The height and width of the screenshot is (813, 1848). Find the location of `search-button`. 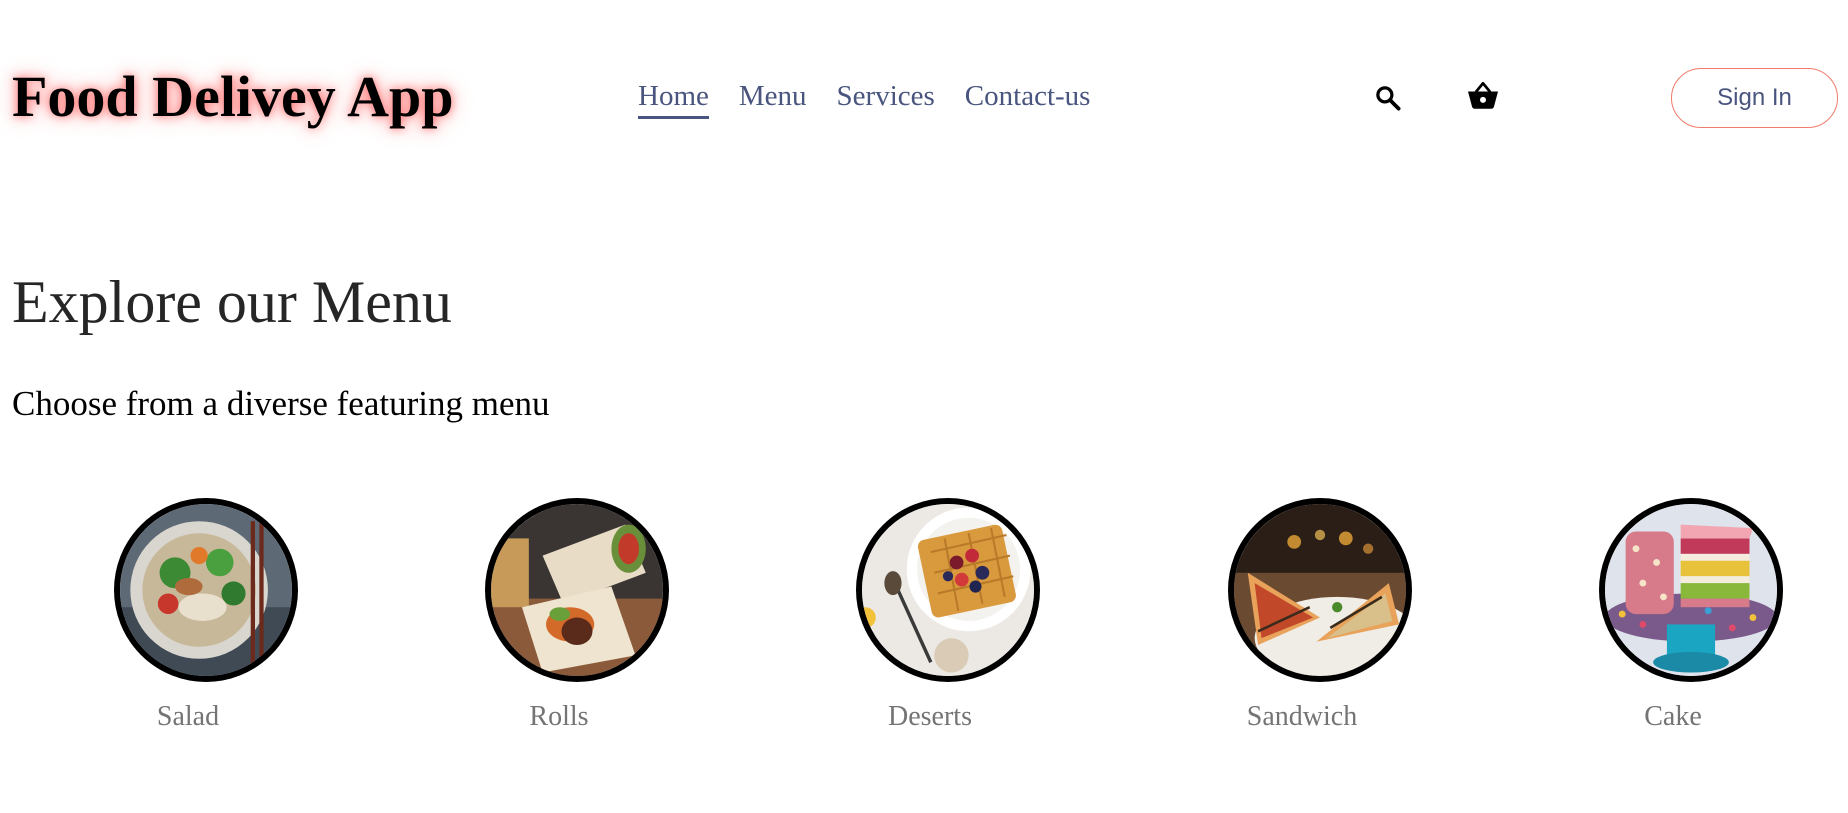

search-button is located at coordinates (1388, 98).